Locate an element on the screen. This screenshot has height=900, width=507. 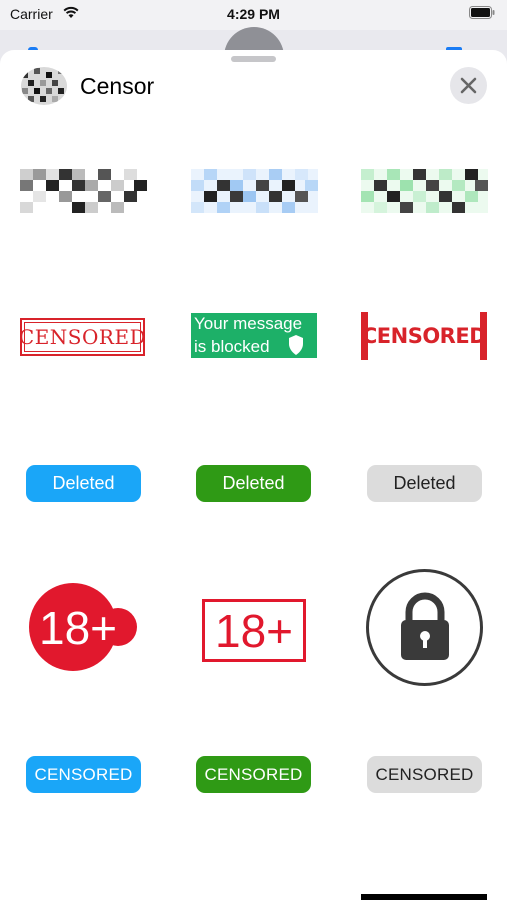
deleted-green-sticker: Deleted is located at coordinates (253, 483).